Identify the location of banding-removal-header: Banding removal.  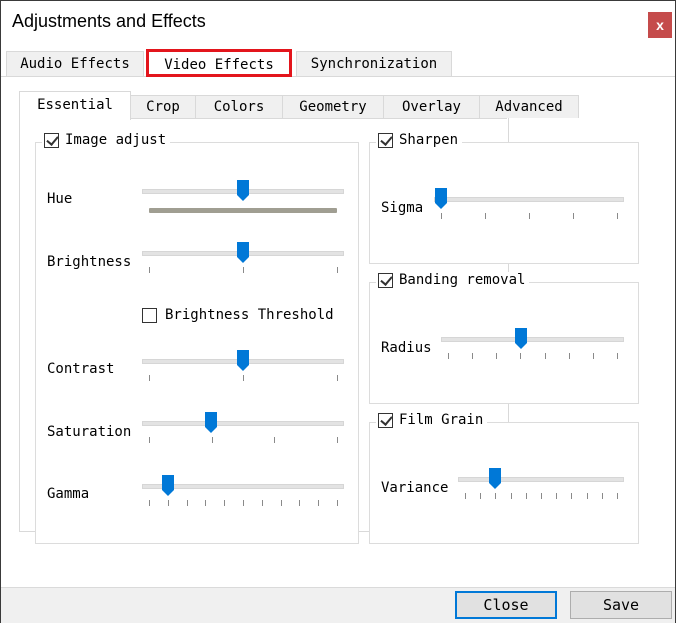
(453, 280).